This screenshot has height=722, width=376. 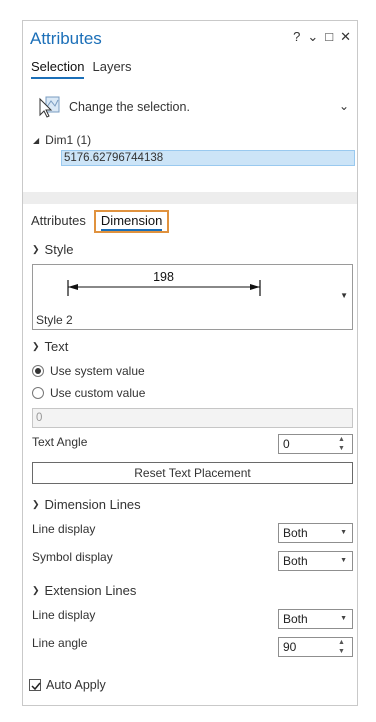 I want to click on close-icon: ✕, so click(x=345, y=37).